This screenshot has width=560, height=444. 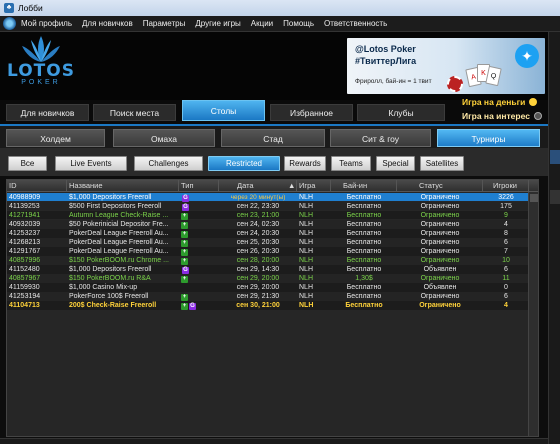 I want to click on col-name: Название, so click(x=123, y=186).